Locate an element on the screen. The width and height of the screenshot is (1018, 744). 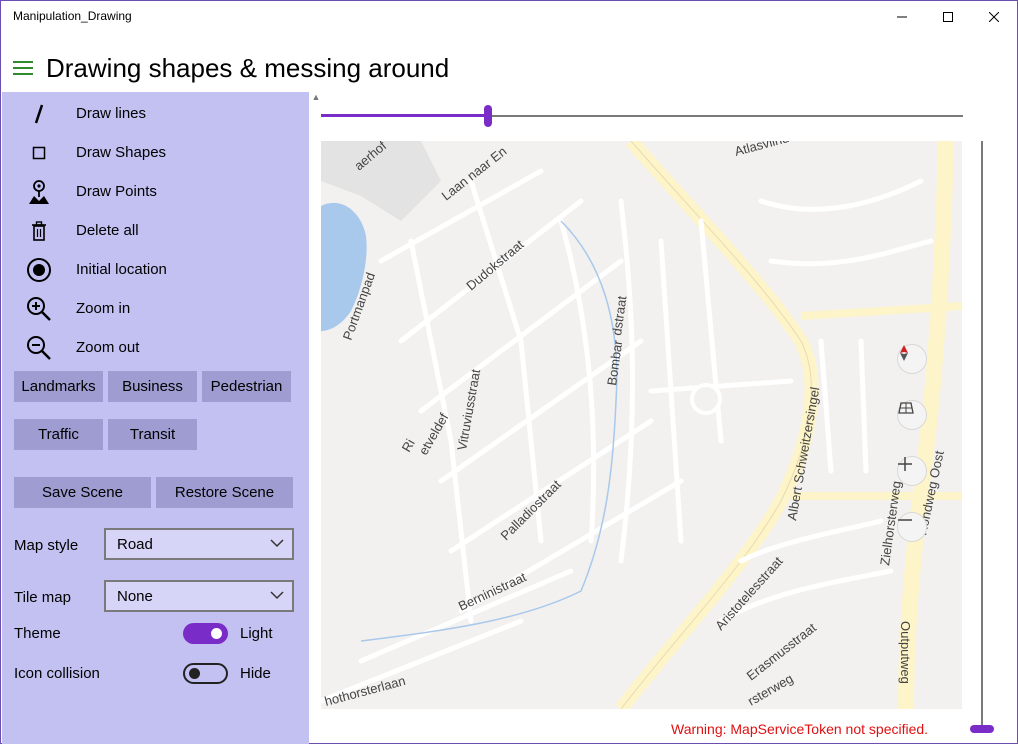
slider-fill is located at coordinates (404, 115).